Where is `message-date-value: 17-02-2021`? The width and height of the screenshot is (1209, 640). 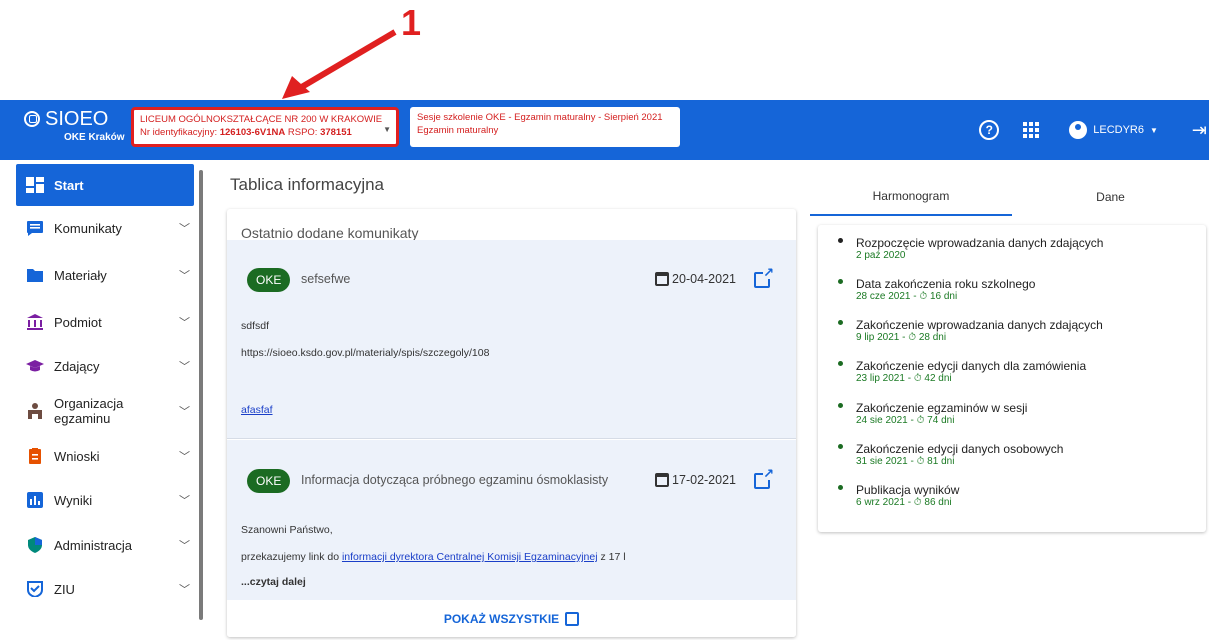
message-date-value: 17-02-2021 is located at coordinates (704, 480).